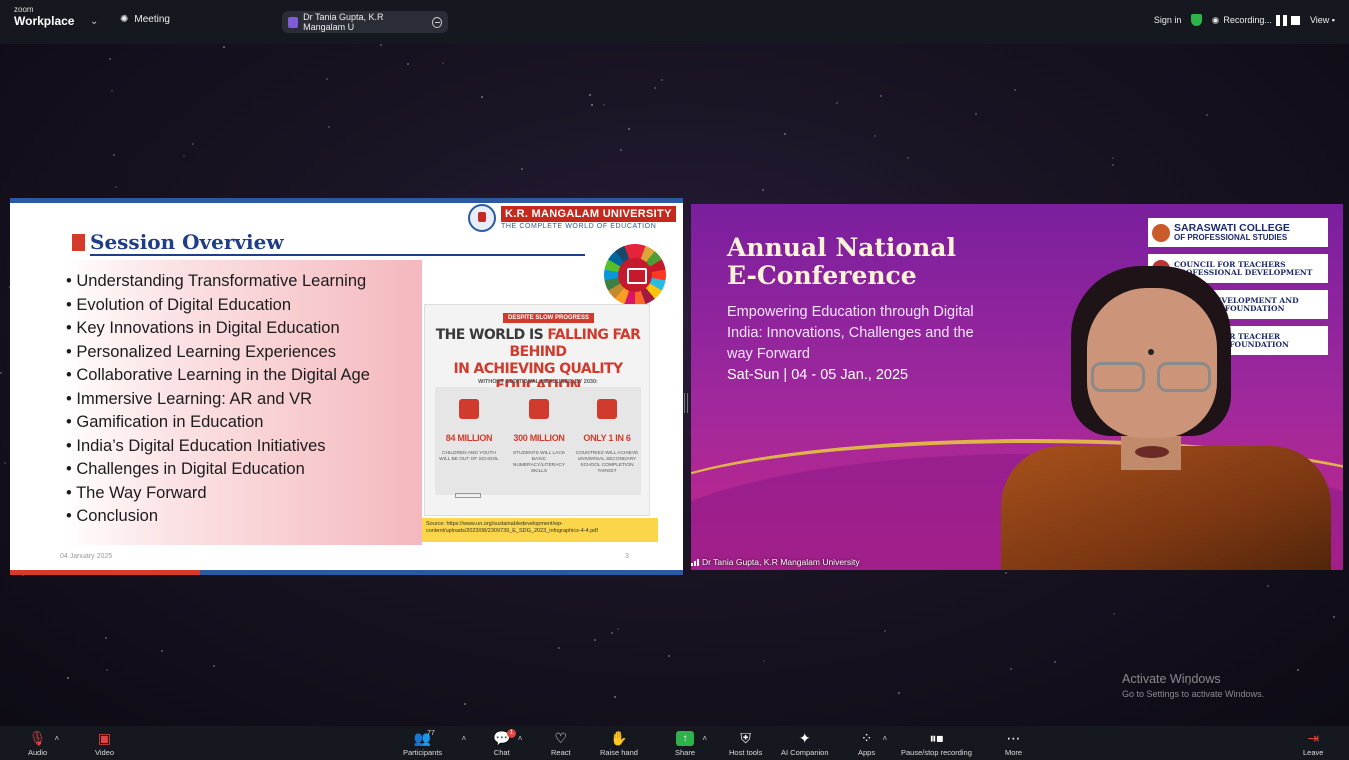  I want to click on leave-button: ⇥ Leave, so click(1313, 742).